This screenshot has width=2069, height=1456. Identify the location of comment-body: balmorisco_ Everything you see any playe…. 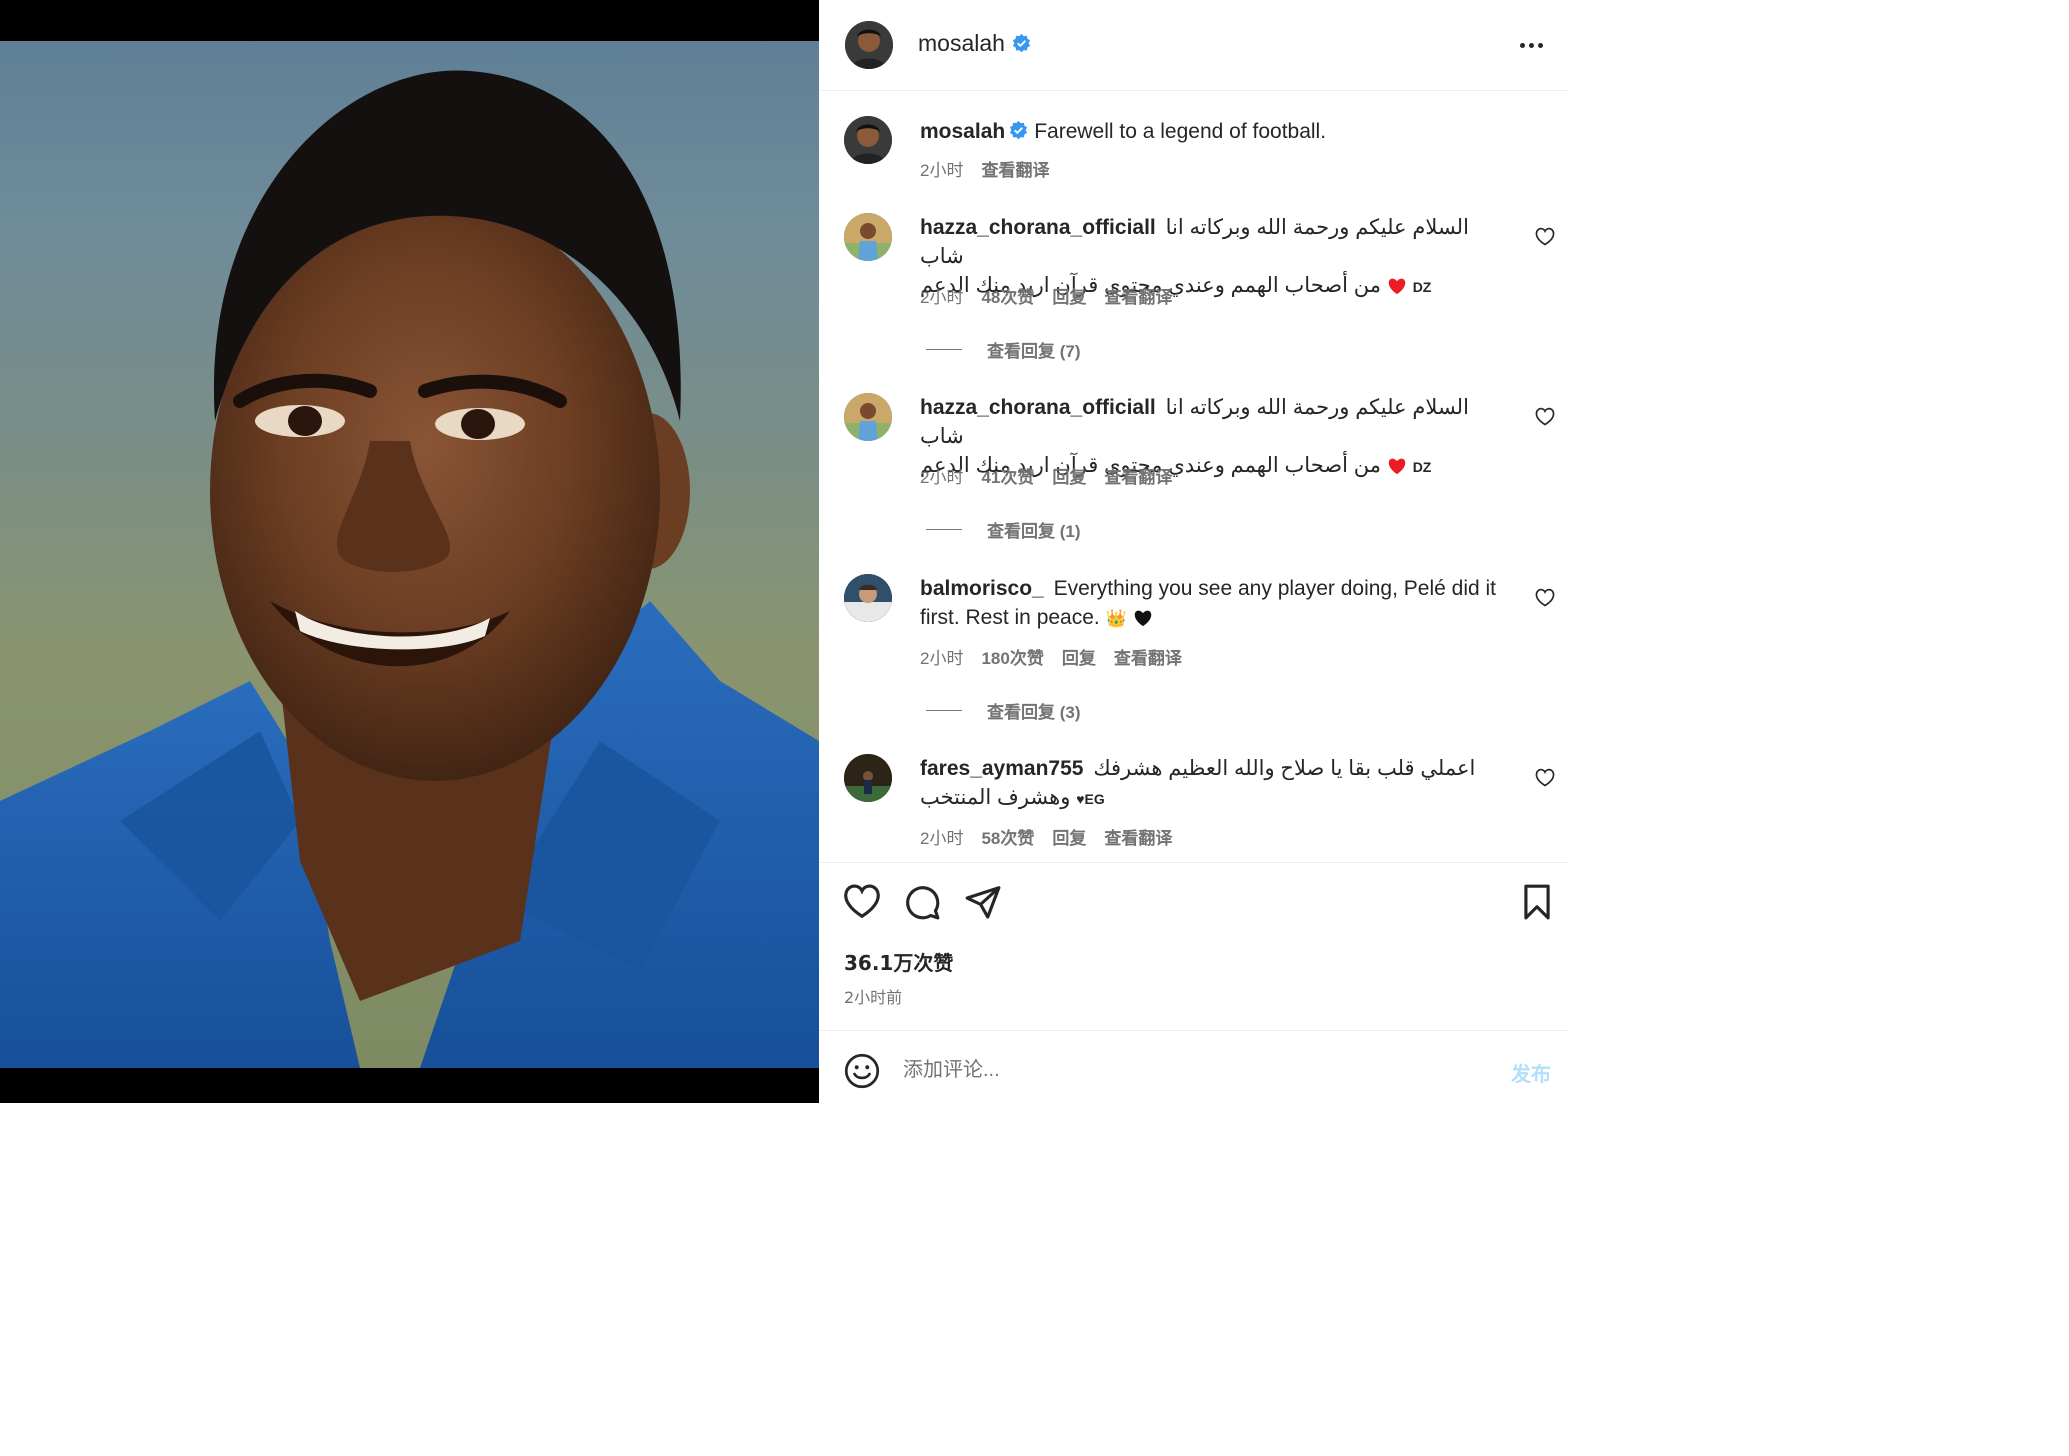
(1215, 603).